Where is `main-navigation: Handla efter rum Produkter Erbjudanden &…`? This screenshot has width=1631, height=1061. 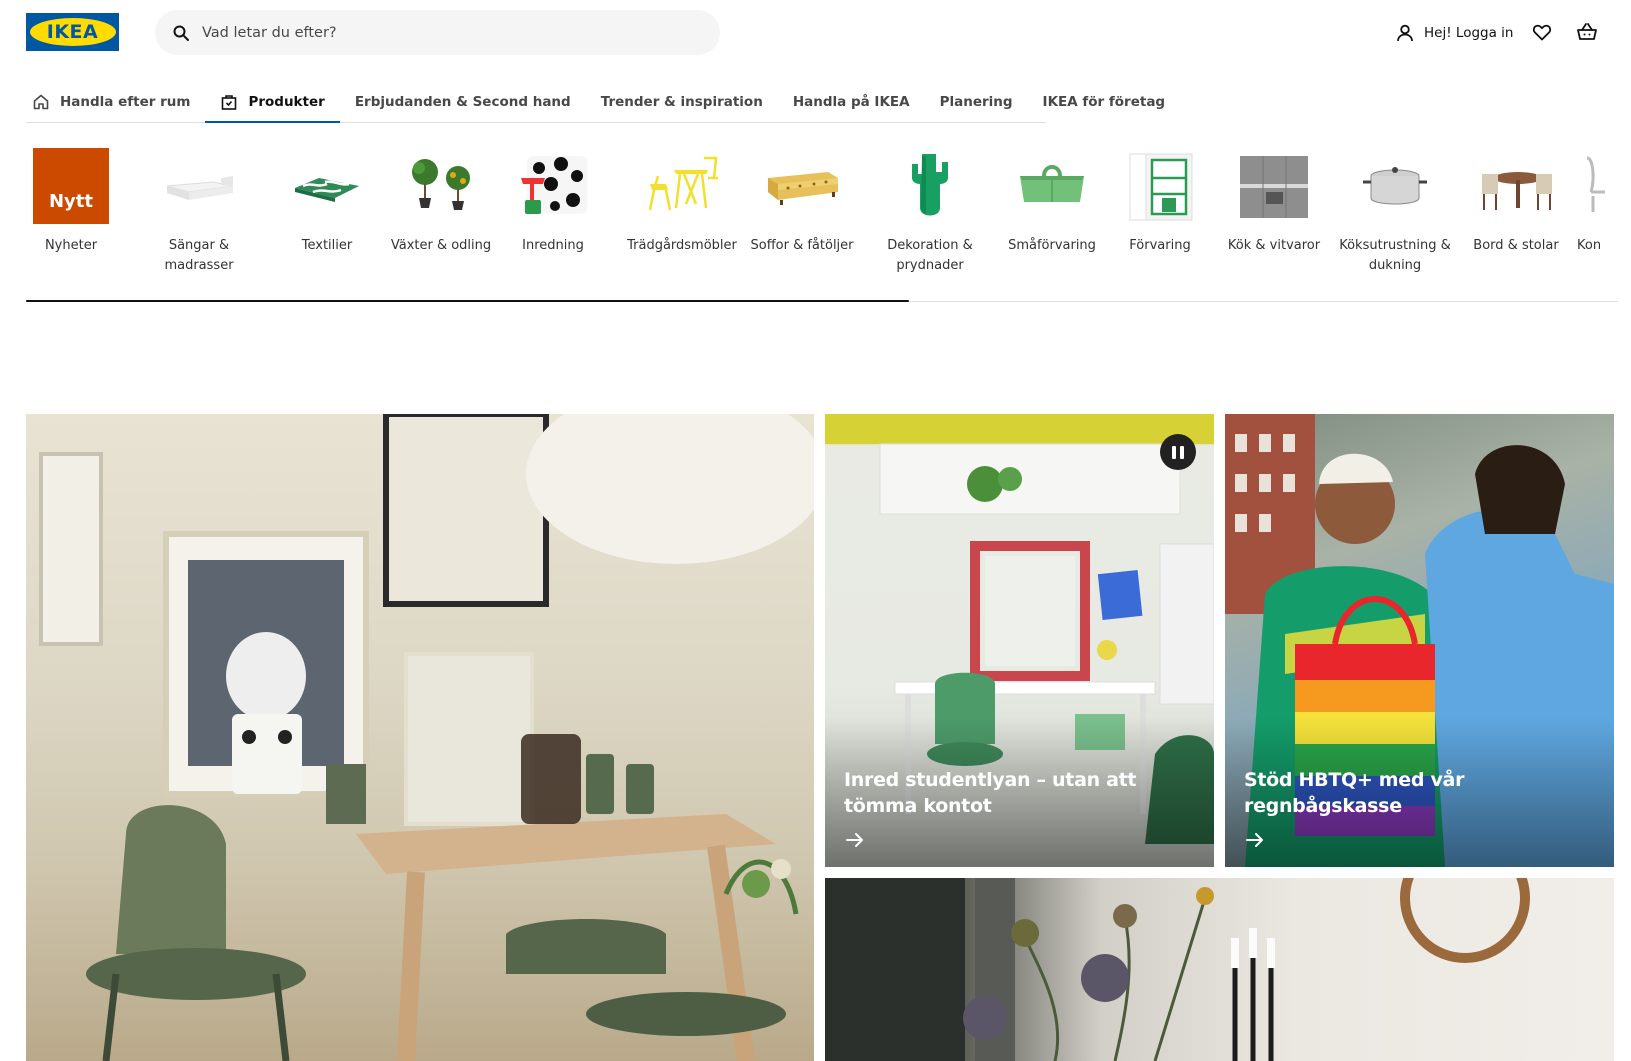
main-navigation: Handla efter rum Produkter Erbjudanden &… is located at coordinates (595, 102).